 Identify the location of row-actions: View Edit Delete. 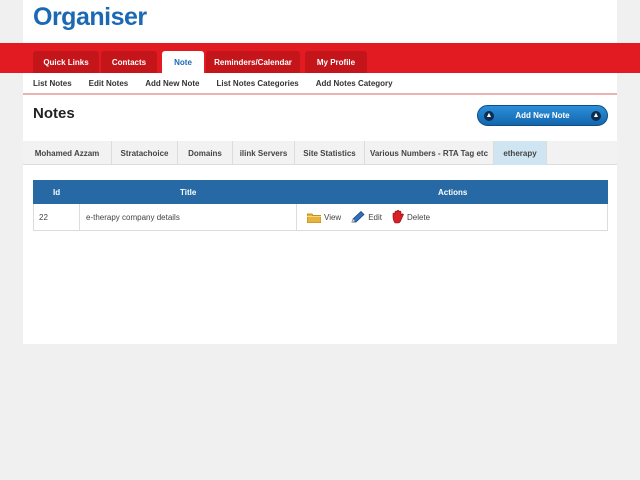
(373, 217).